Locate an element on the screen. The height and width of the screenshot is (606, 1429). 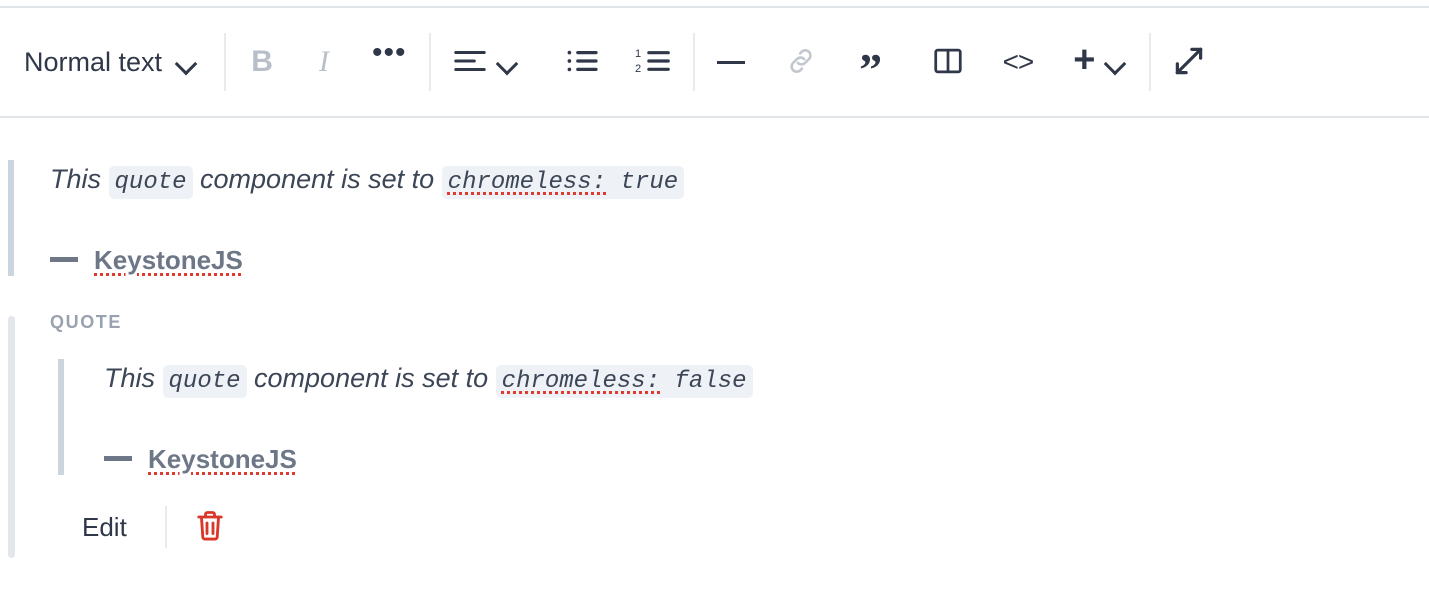
code-icon: <> is located at coordinates (1018, 61).